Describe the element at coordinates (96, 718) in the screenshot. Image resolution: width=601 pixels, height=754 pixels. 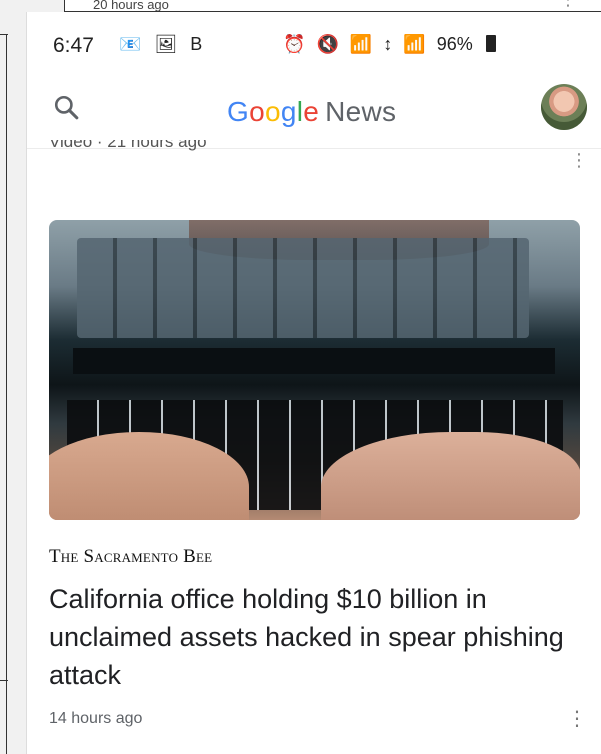
I see `article-time: 14 hours ago` at that location.